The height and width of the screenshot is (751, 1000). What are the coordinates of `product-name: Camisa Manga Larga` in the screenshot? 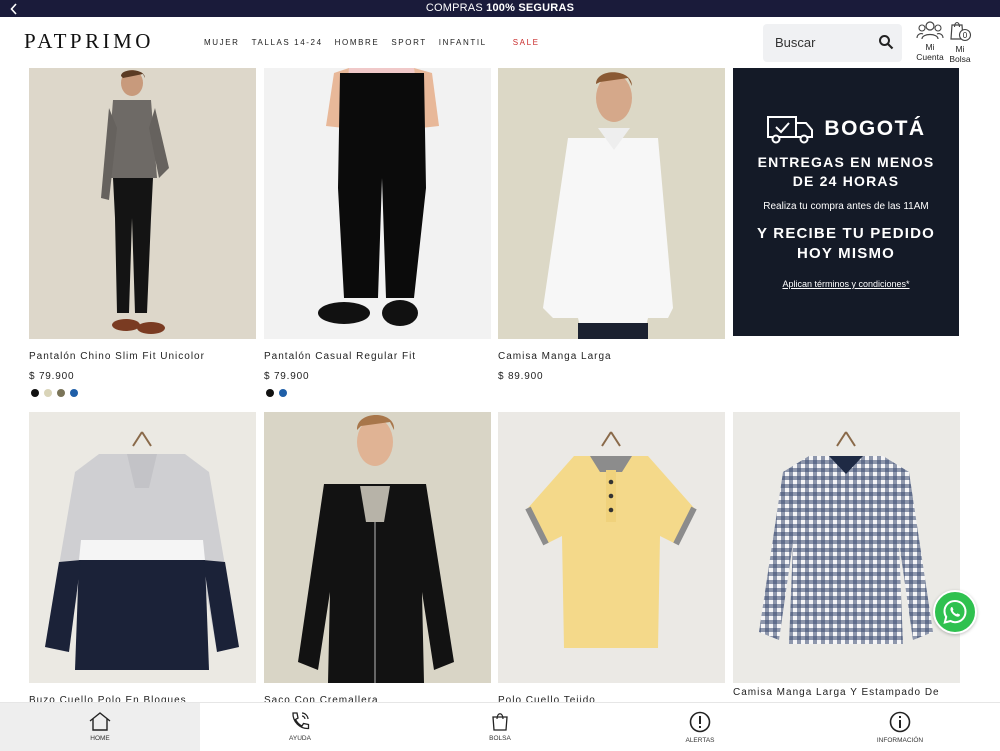 It's located at (555, 356).